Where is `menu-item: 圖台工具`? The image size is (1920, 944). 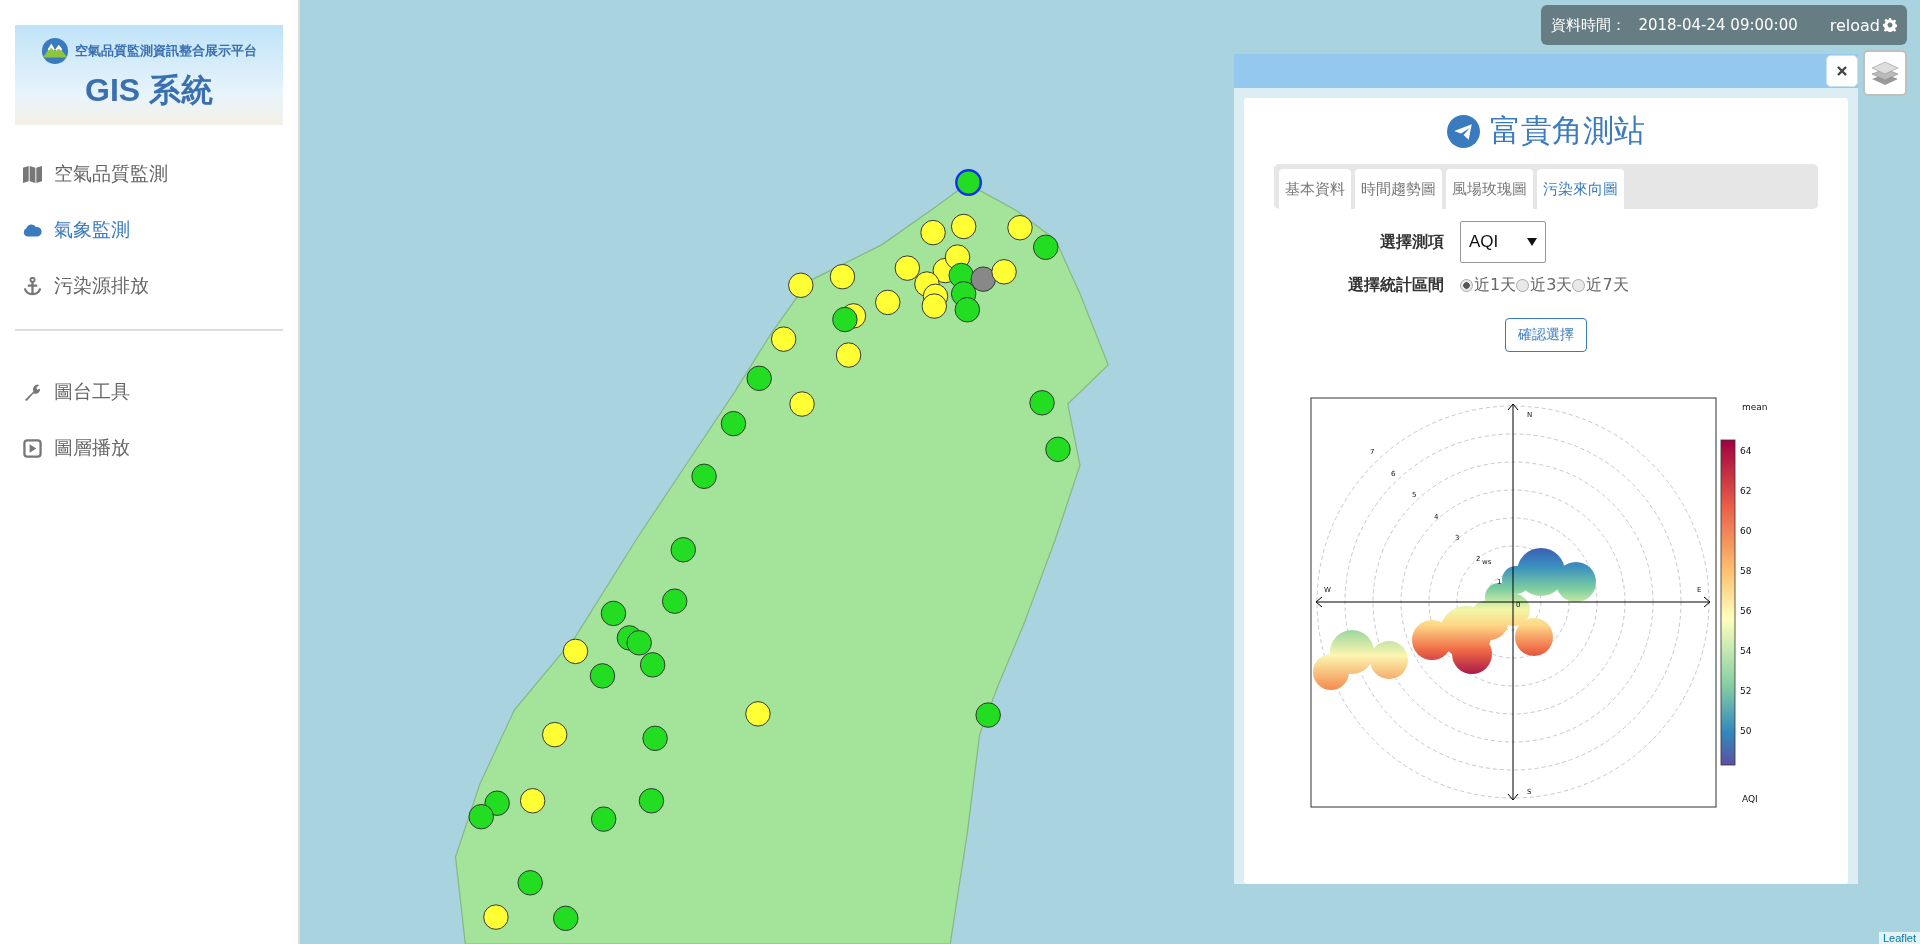
menu-item: 圖台工具 is located at coordinates (76, 392).